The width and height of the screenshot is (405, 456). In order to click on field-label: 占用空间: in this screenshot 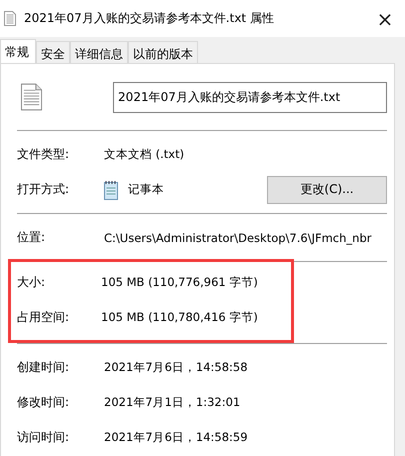, I will do `click(43, 317)`.